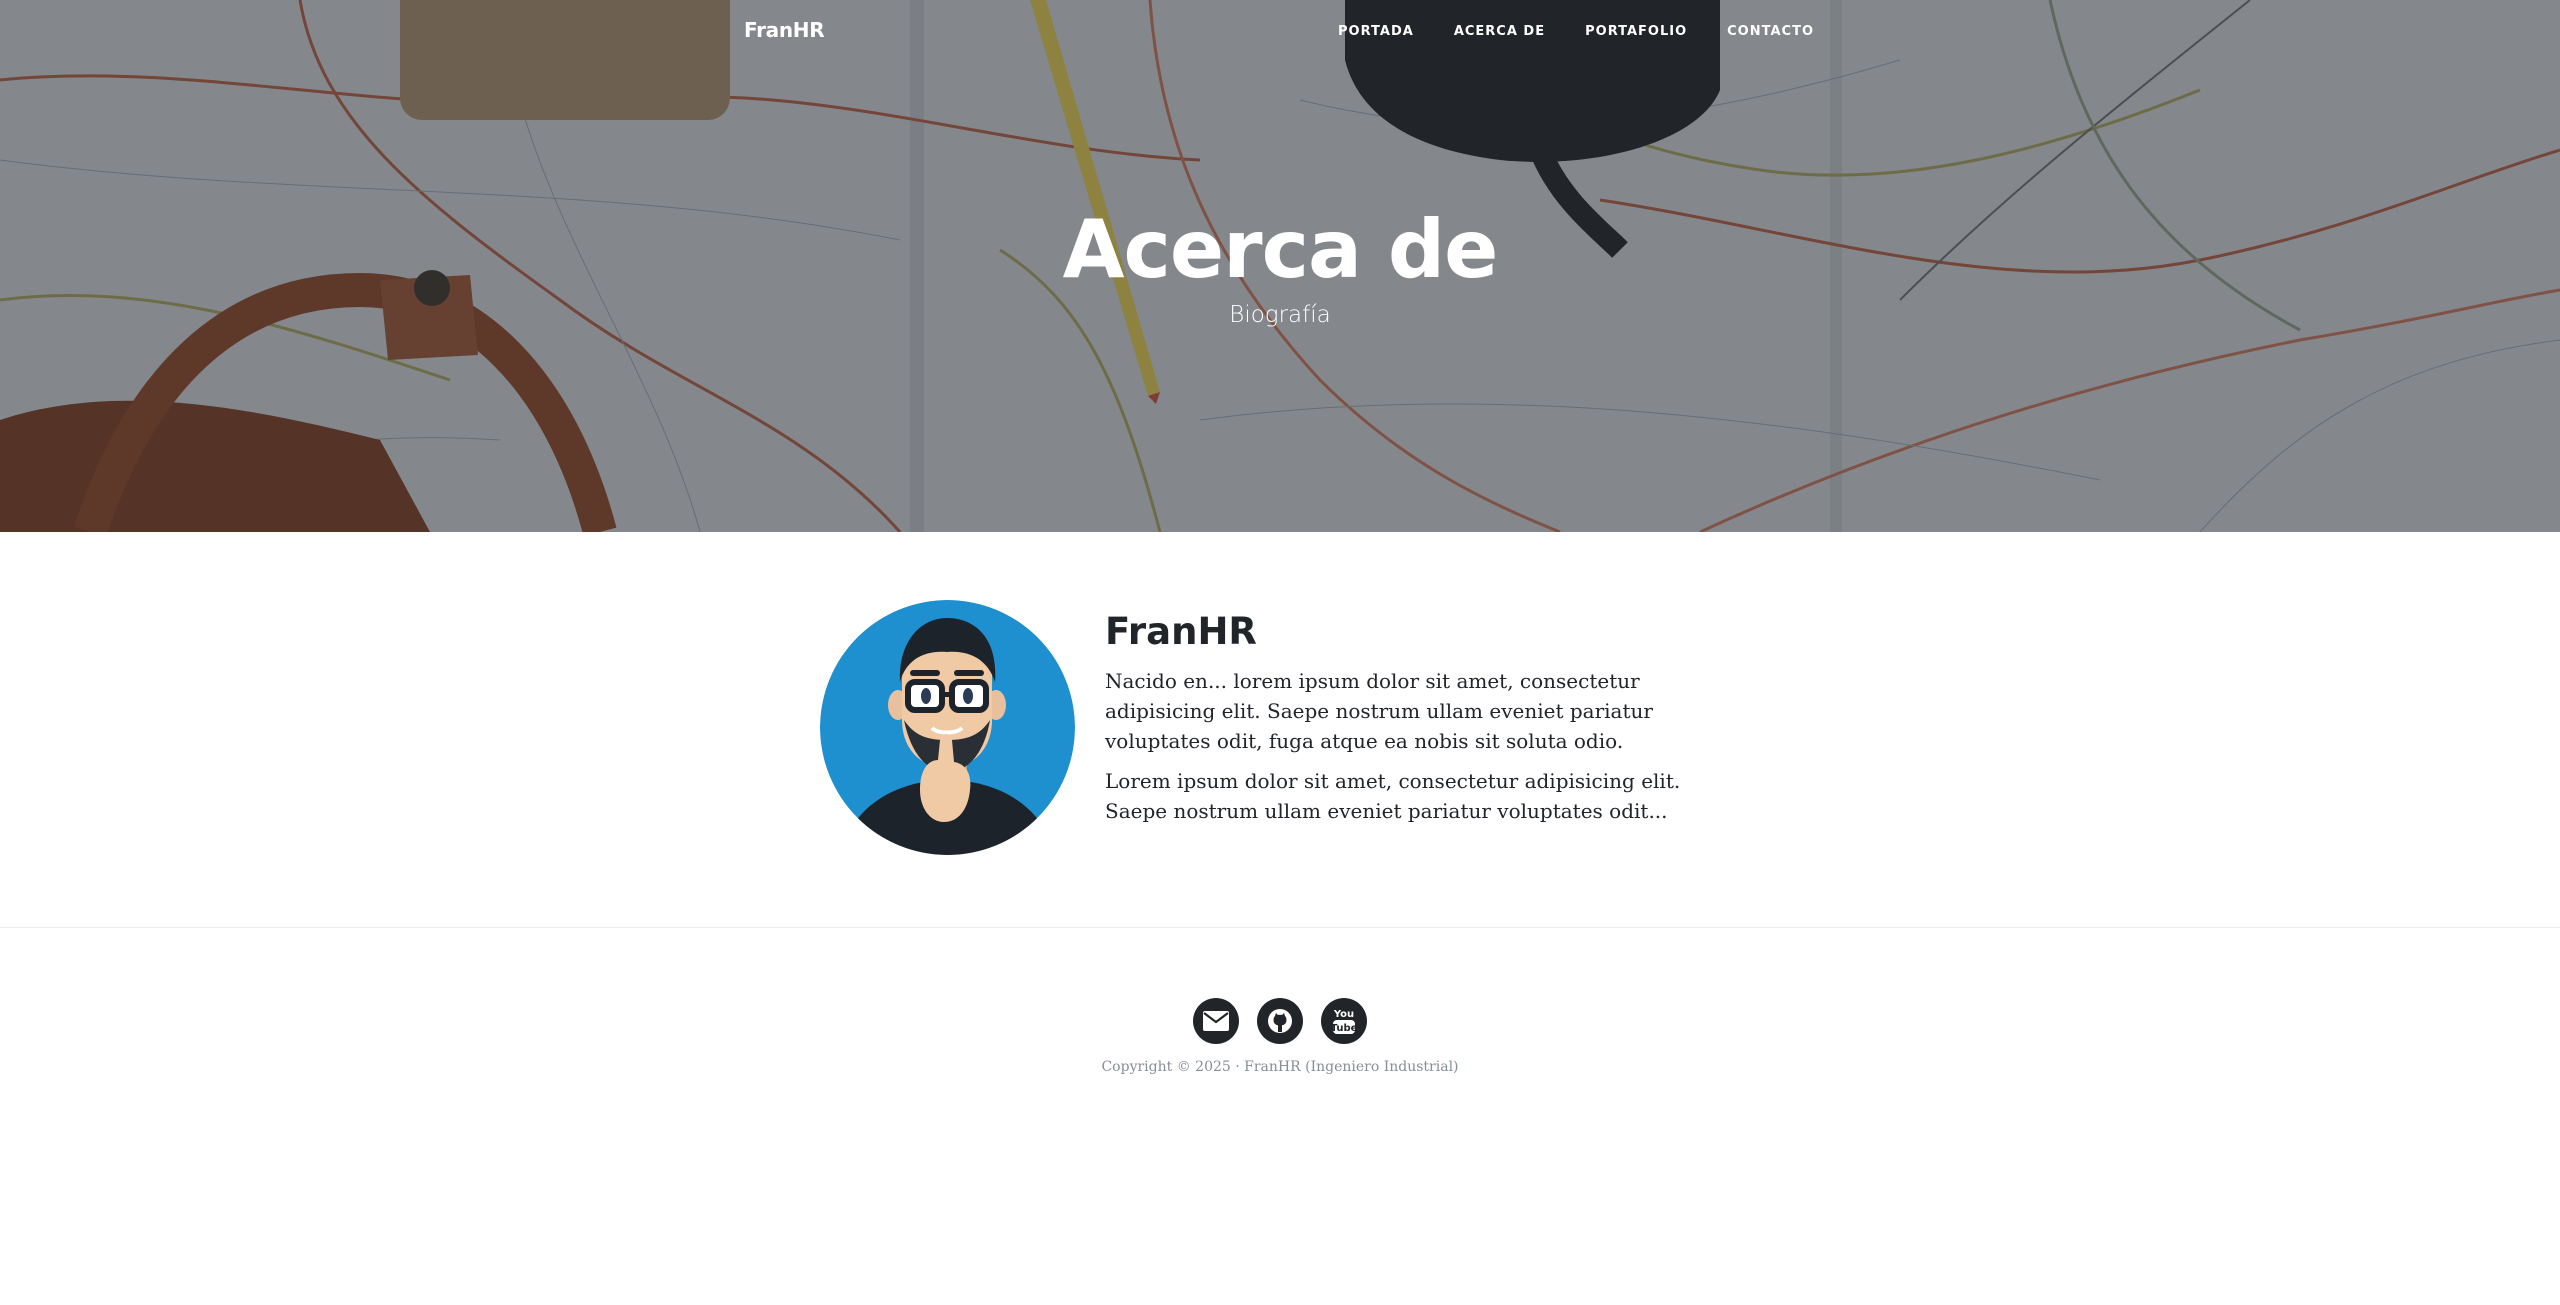 The width and height of the screenshot is (2560, 1305). I want to click on svg-text: You, so click(1343, 1014).